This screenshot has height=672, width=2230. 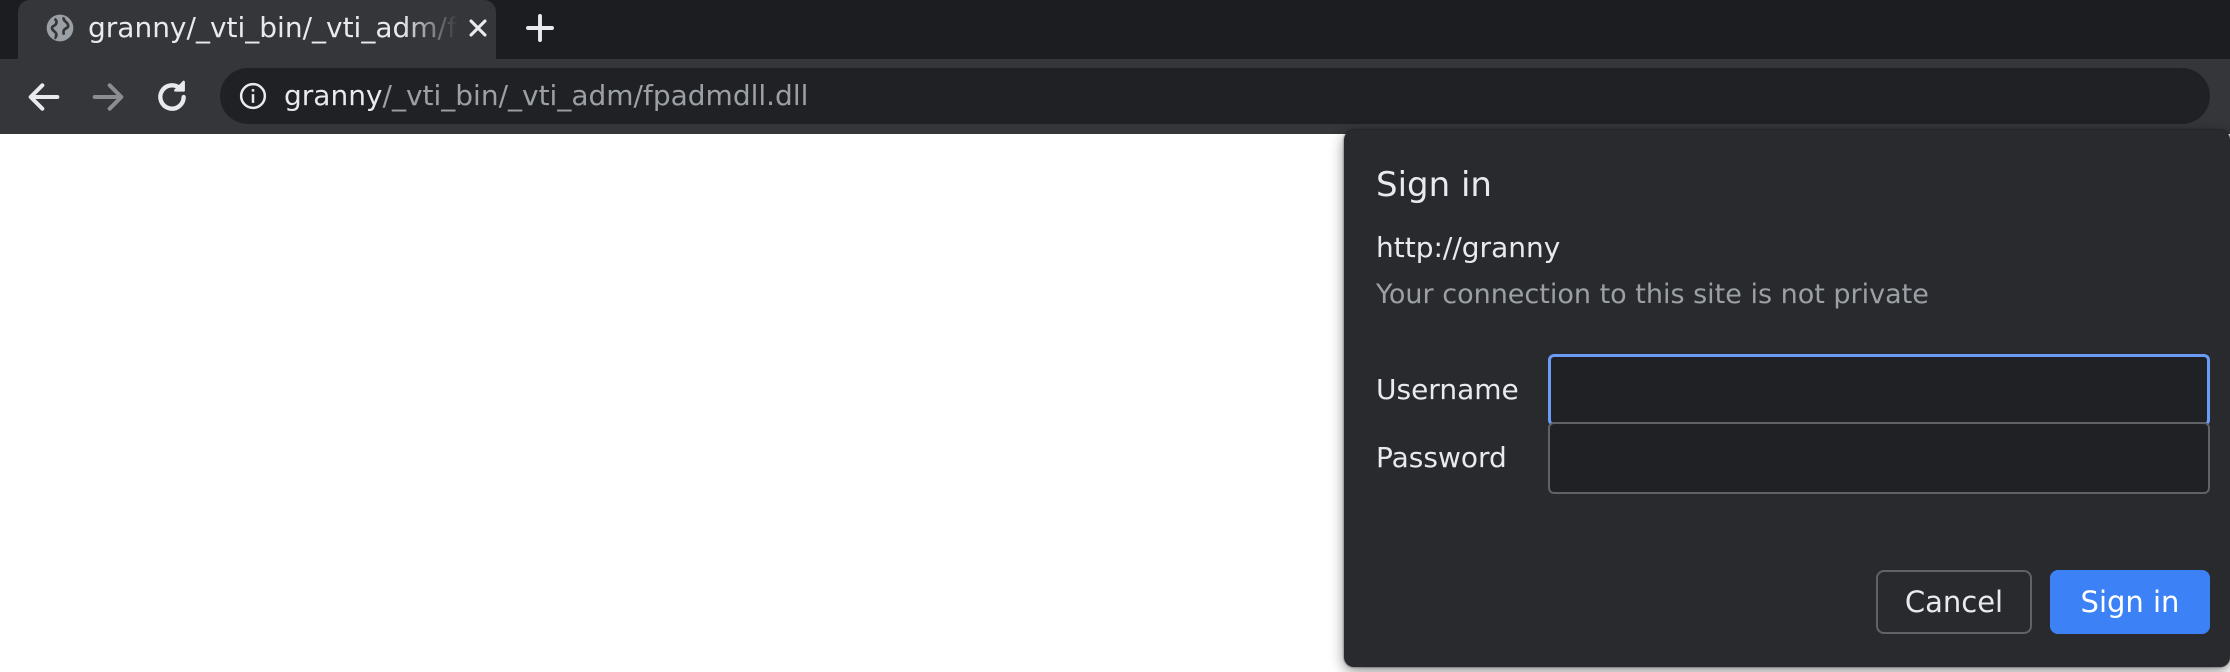 What do you see at coordinates (540, 28) in the screenshot?
I see `plus-icon` at bounding box center [540, 28].